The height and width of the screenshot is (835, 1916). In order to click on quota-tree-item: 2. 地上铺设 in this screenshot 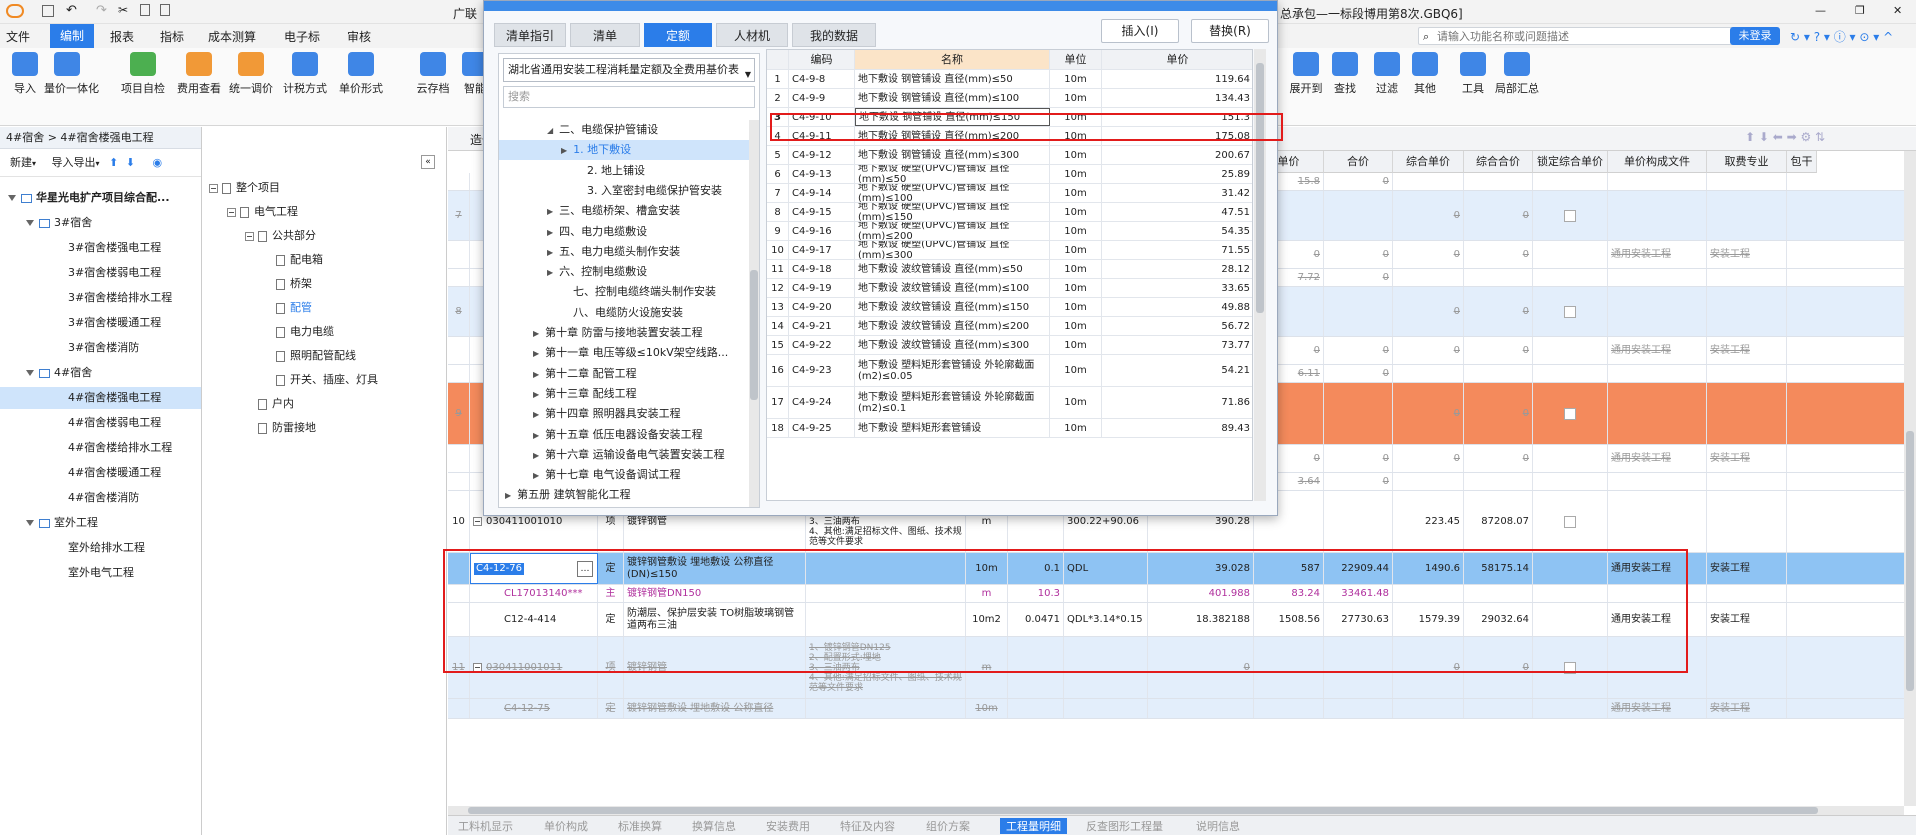, I will do `click(625, 171)`.